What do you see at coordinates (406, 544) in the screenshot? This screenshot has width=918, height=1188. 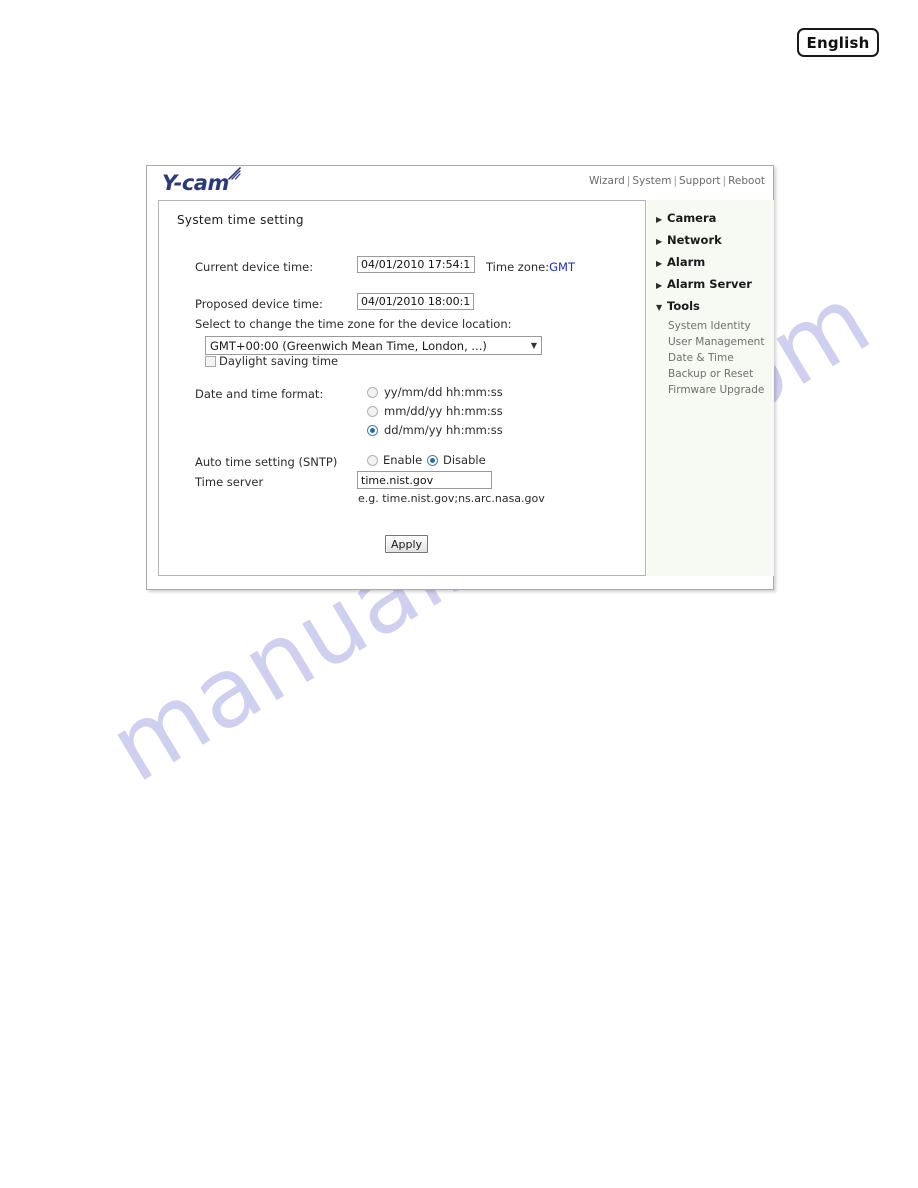 I see `apply-button: Apply` at bounding box center [406, 544].